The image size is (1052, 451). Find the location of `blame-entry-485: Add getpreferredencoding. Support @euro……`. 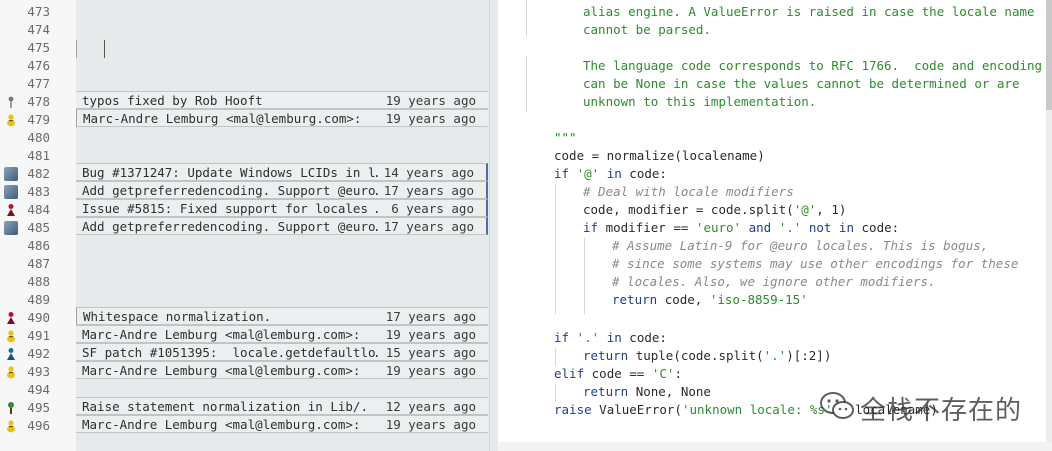

blame-entry-485: Add getpreferredencoding. Support @euro…… is located at coordinates (282, 226).